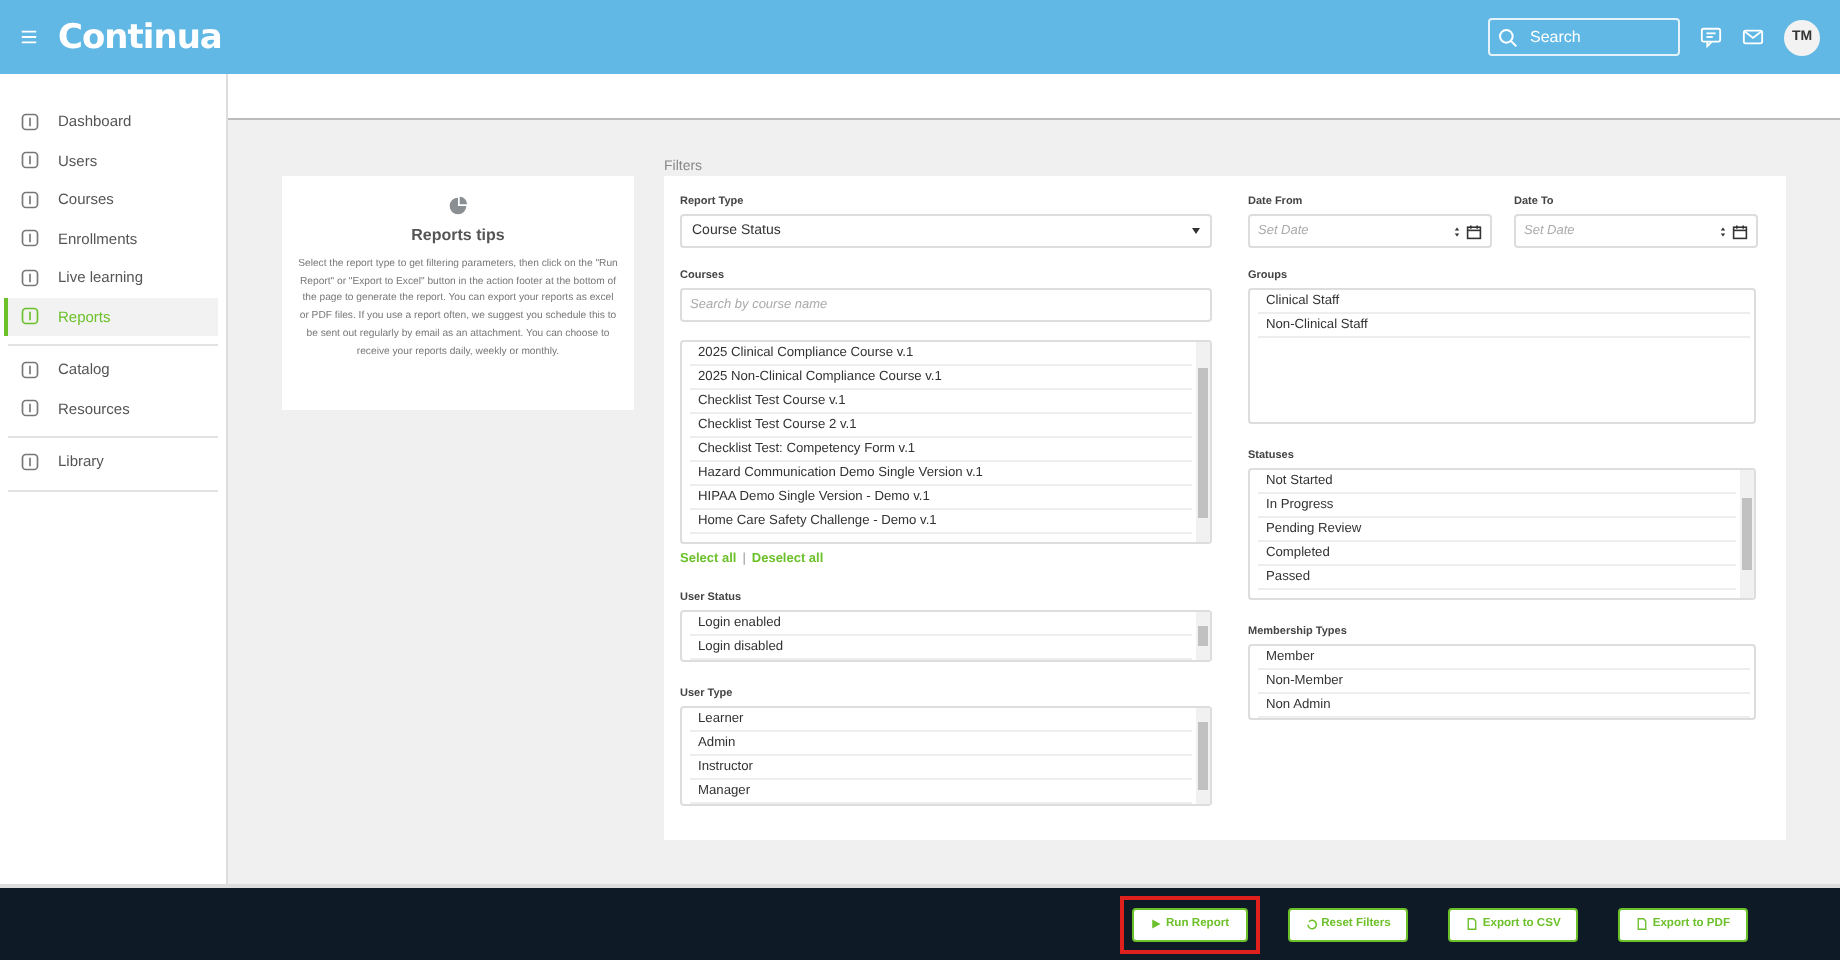 The width and height of the screenshot is (1840, 960). Describe the element at coordinates (458, 235) in the screenshot. I see `tips-title: Reports tips` at that location.